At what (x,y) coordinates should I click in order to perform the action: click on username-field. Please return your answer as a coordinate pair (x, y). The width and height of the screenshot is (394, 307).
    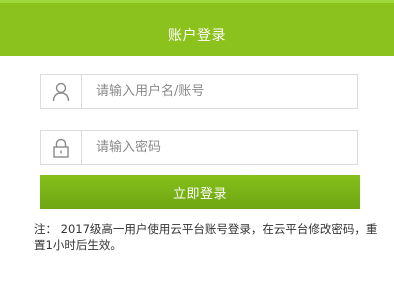
    Looking at the image, I should click on (199, 91).